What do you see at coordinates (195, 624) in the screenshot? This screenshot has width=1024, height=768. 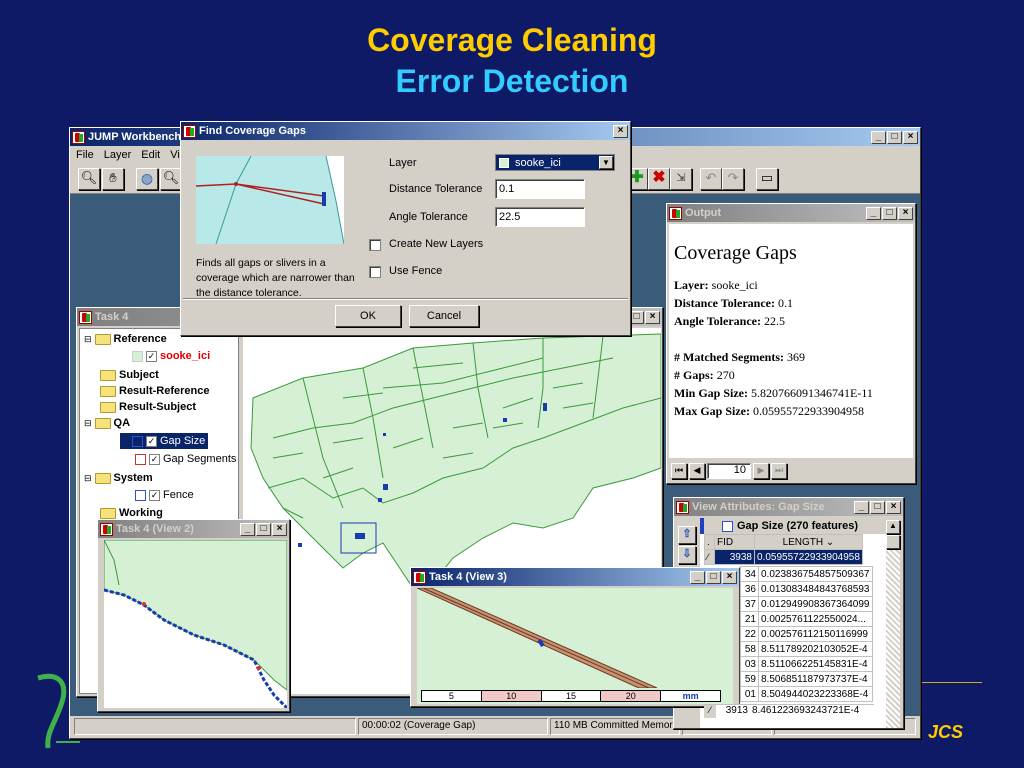 I see `view2-map` at bounding box center [195, 624].